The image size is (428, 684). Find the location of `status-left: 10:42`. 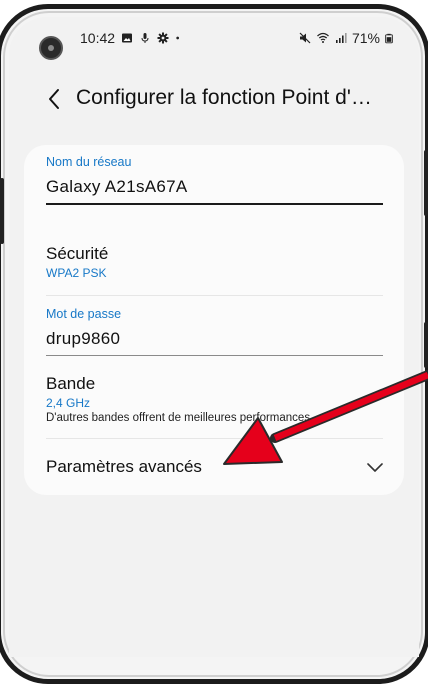

status-left: 10:42 is located at coordinates (131, 38).